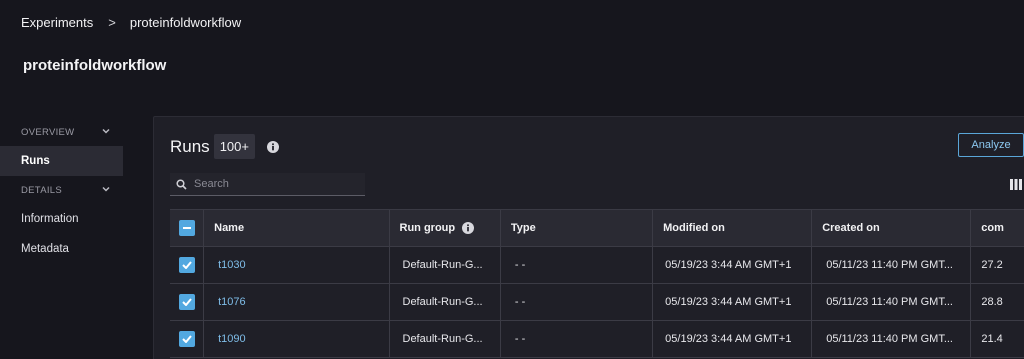 The width and height of the screenshot is (1024, 359). Describe the element at coordinates (991, 145) in the screenshot. I see `analyze-button: Analyze` at that location.